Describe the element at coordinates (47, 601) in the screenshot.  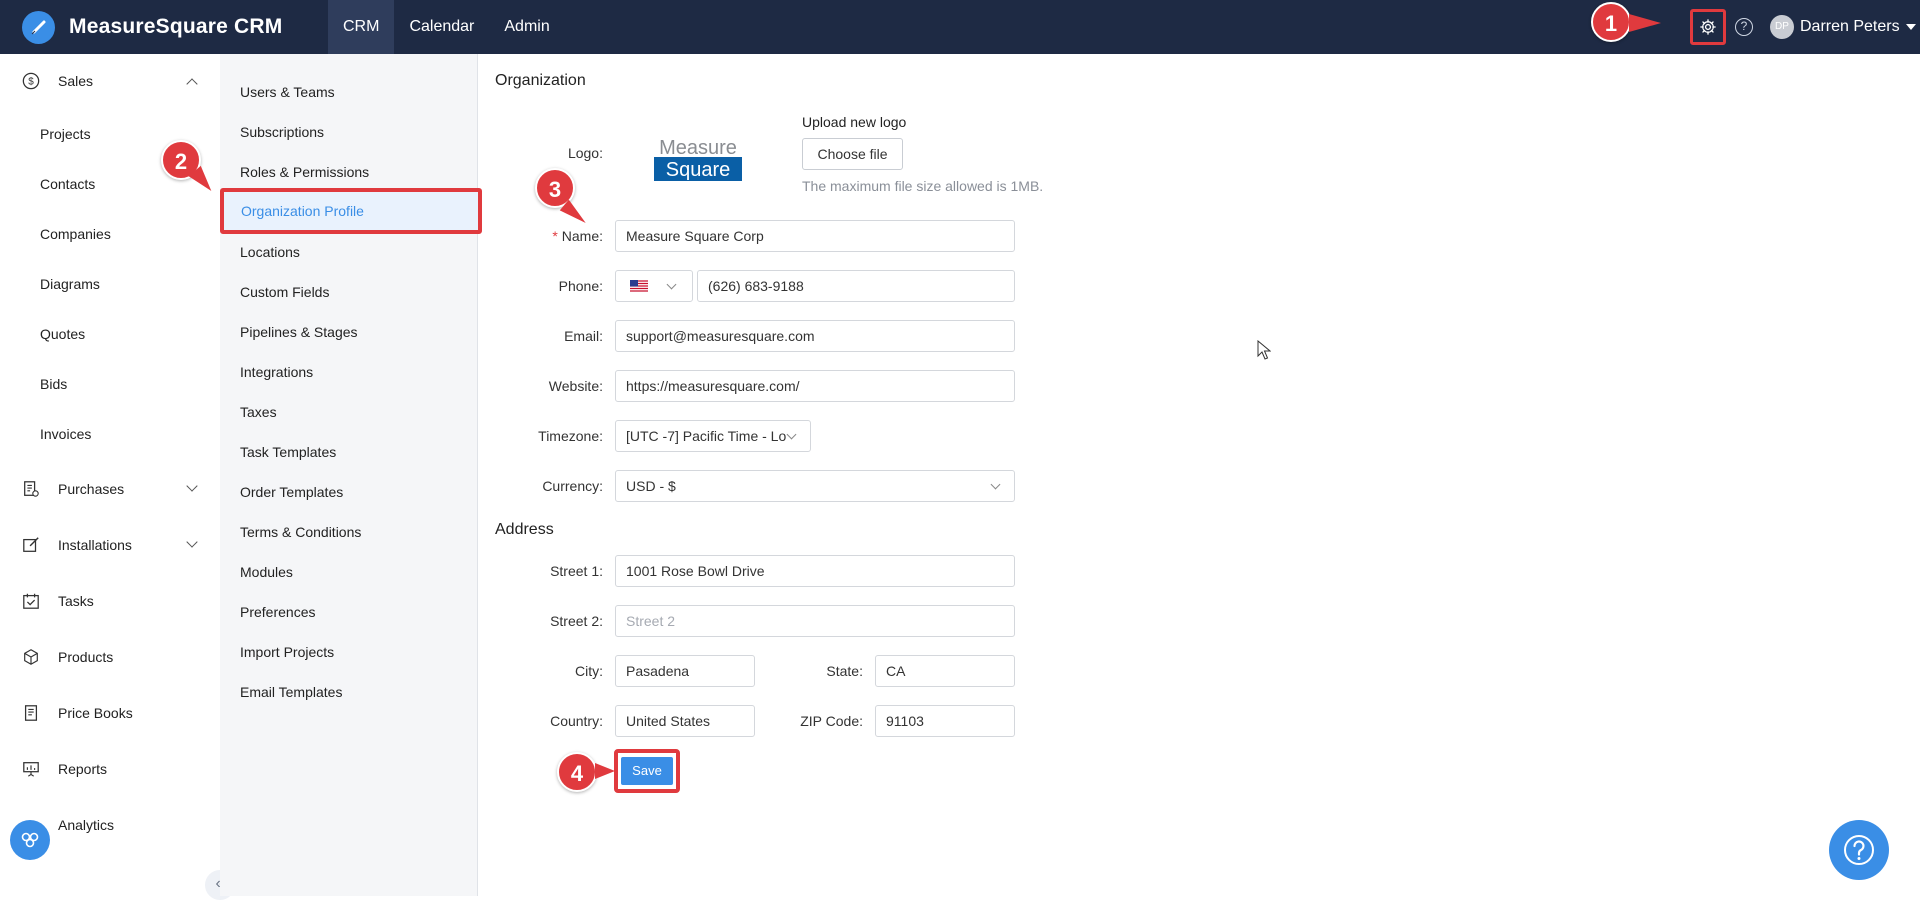
I see `sidebar-item-tasks: Tasks` at that location.